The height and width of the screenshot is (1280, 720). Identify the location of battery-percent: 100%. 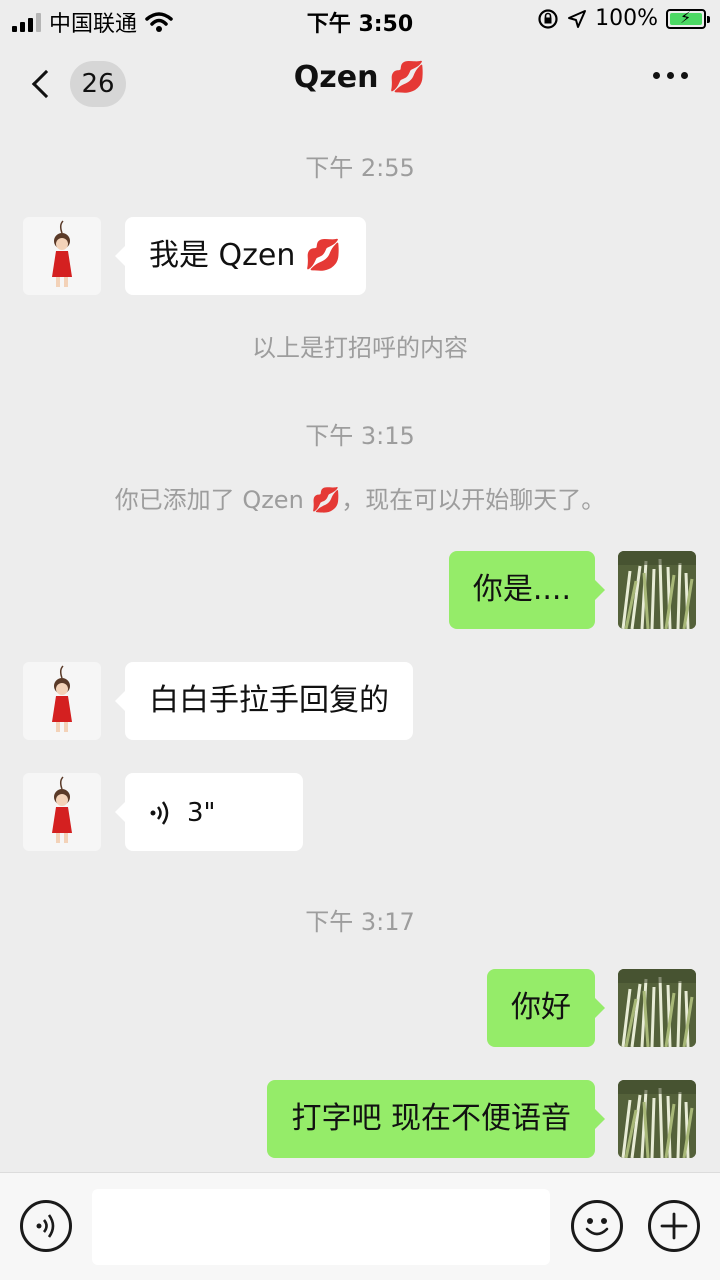
(626, 18).